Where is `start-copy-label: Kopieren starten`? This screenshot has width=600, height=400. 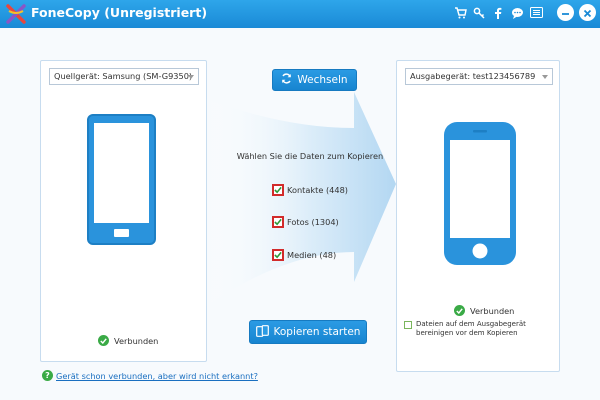
start-copy-label: Kopieren starten is located at coordinates (317, 332).